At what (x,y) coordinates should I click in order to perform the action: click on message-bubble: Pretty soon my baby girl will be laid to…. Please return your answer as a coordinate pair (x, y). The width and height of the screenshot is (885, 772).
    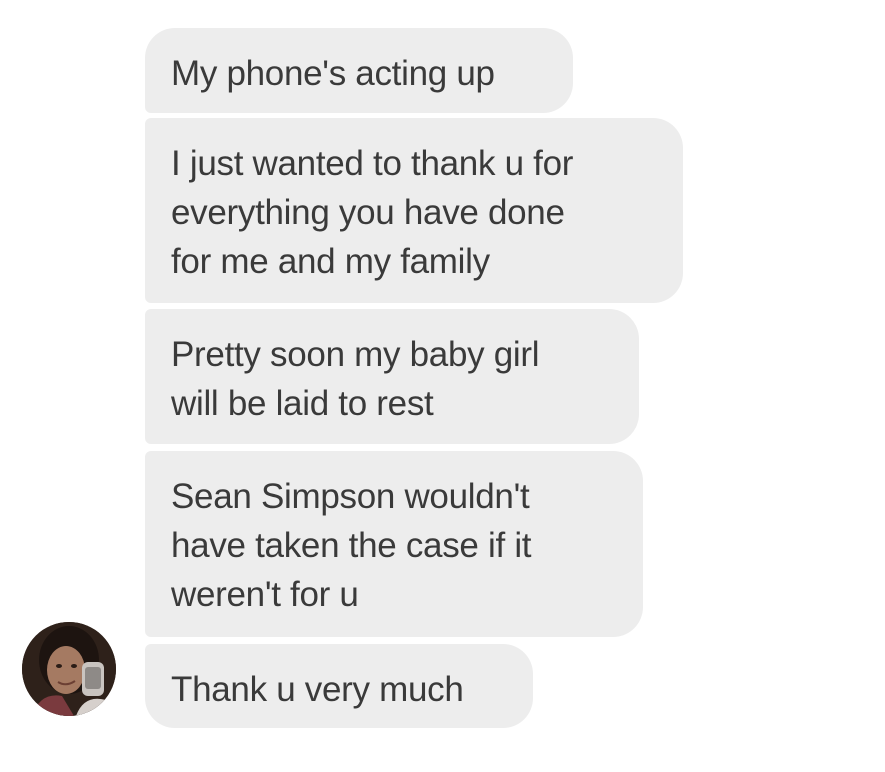
    Looking at the image, I should click on (392, 376).